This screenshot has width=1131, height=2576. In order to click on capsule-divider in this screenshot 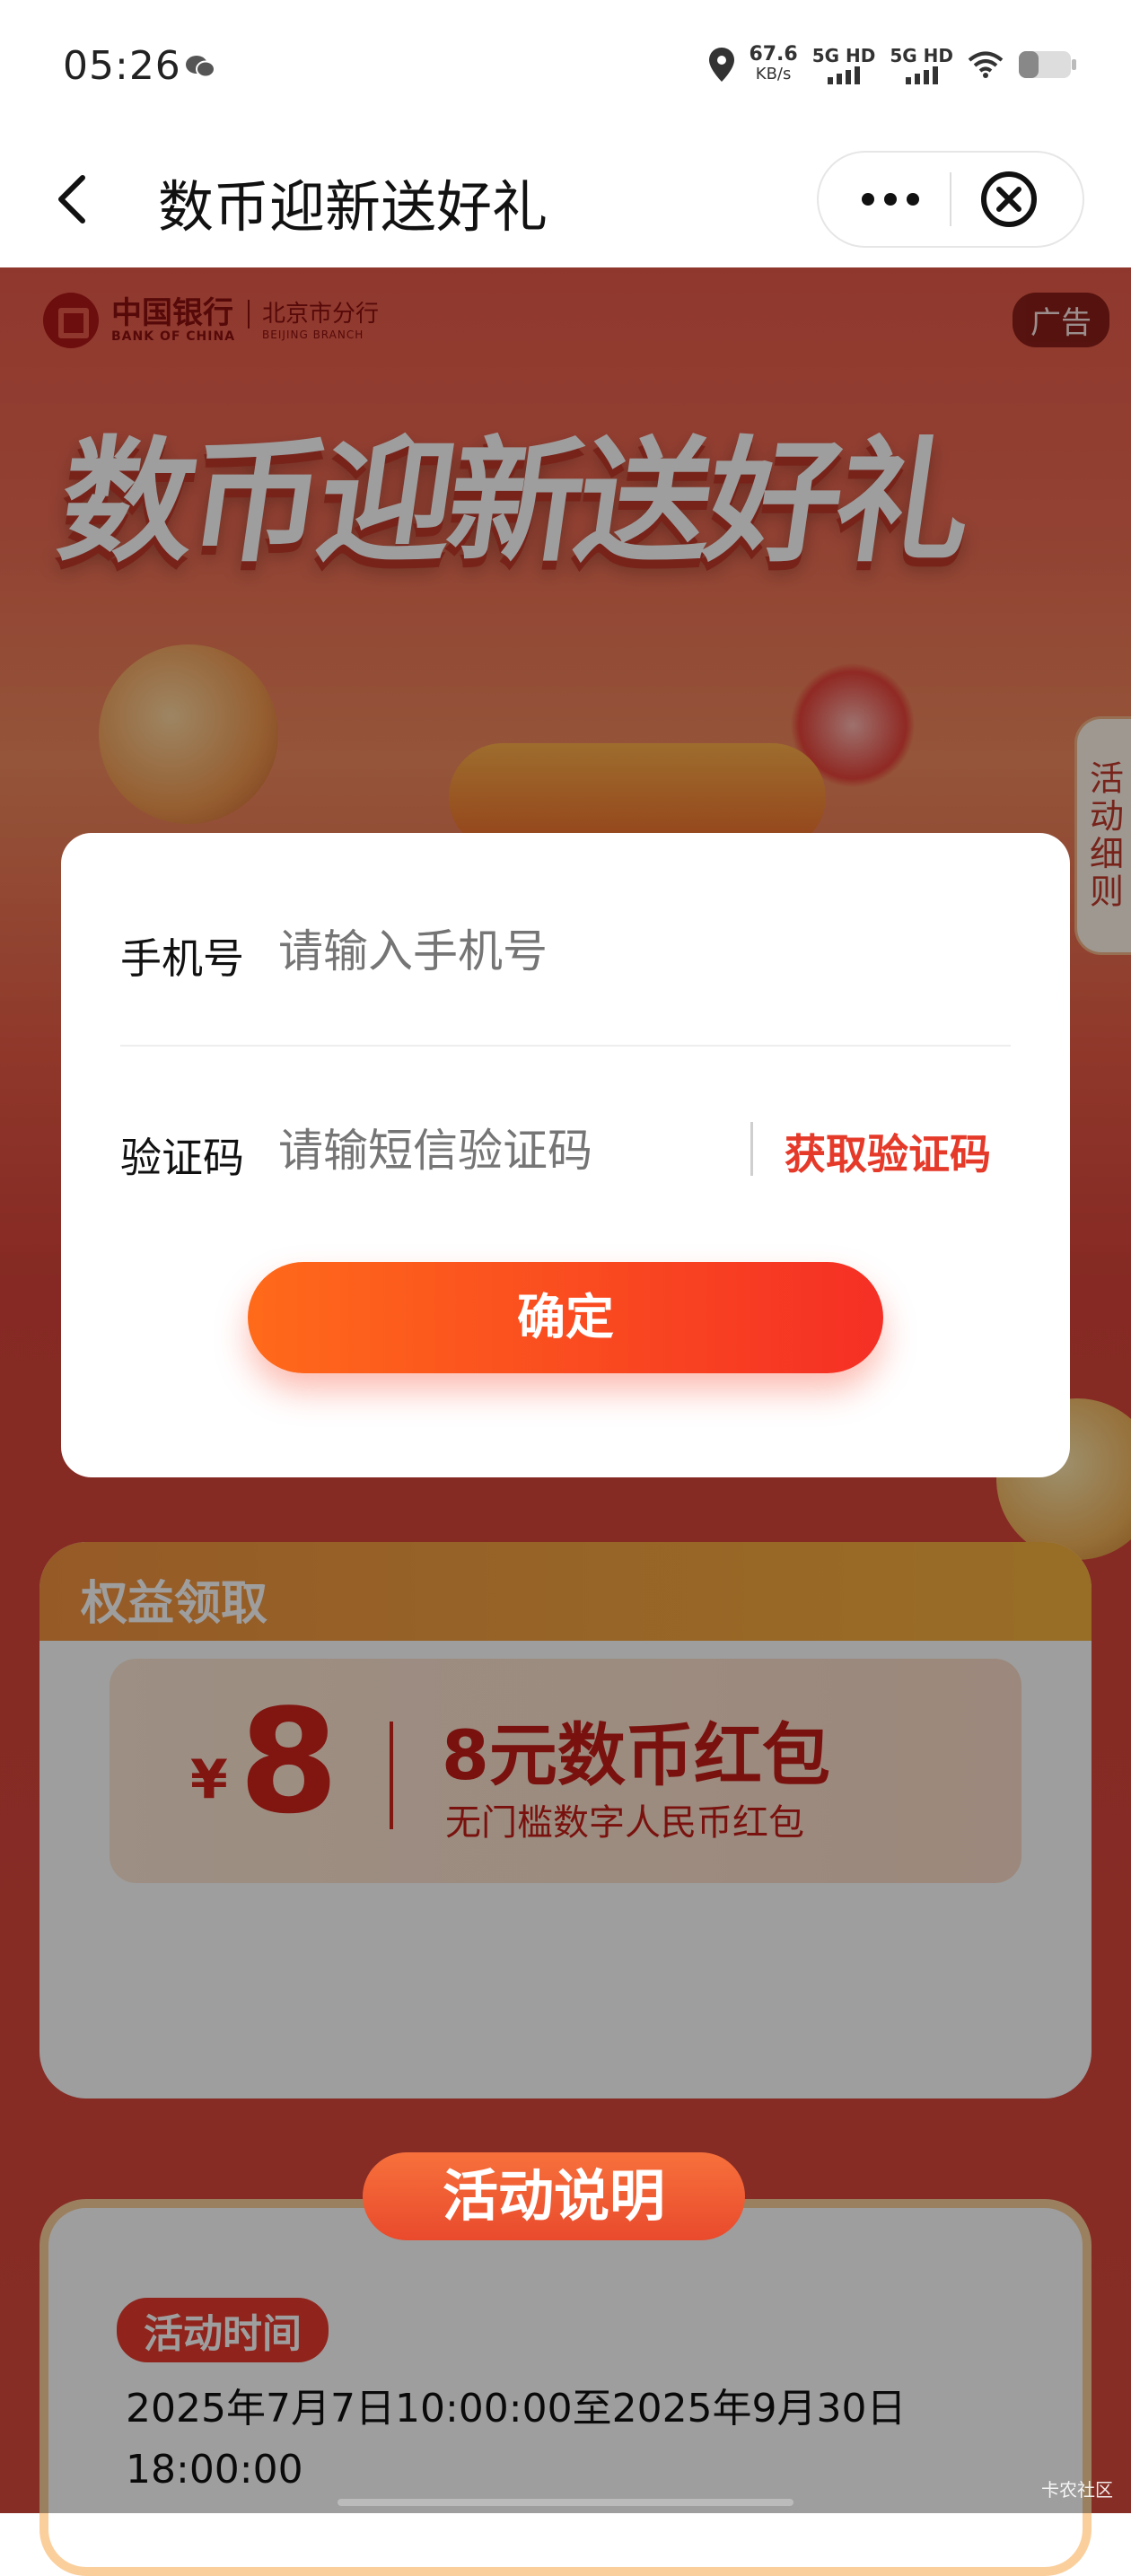, I will do `click(950, 199)`.